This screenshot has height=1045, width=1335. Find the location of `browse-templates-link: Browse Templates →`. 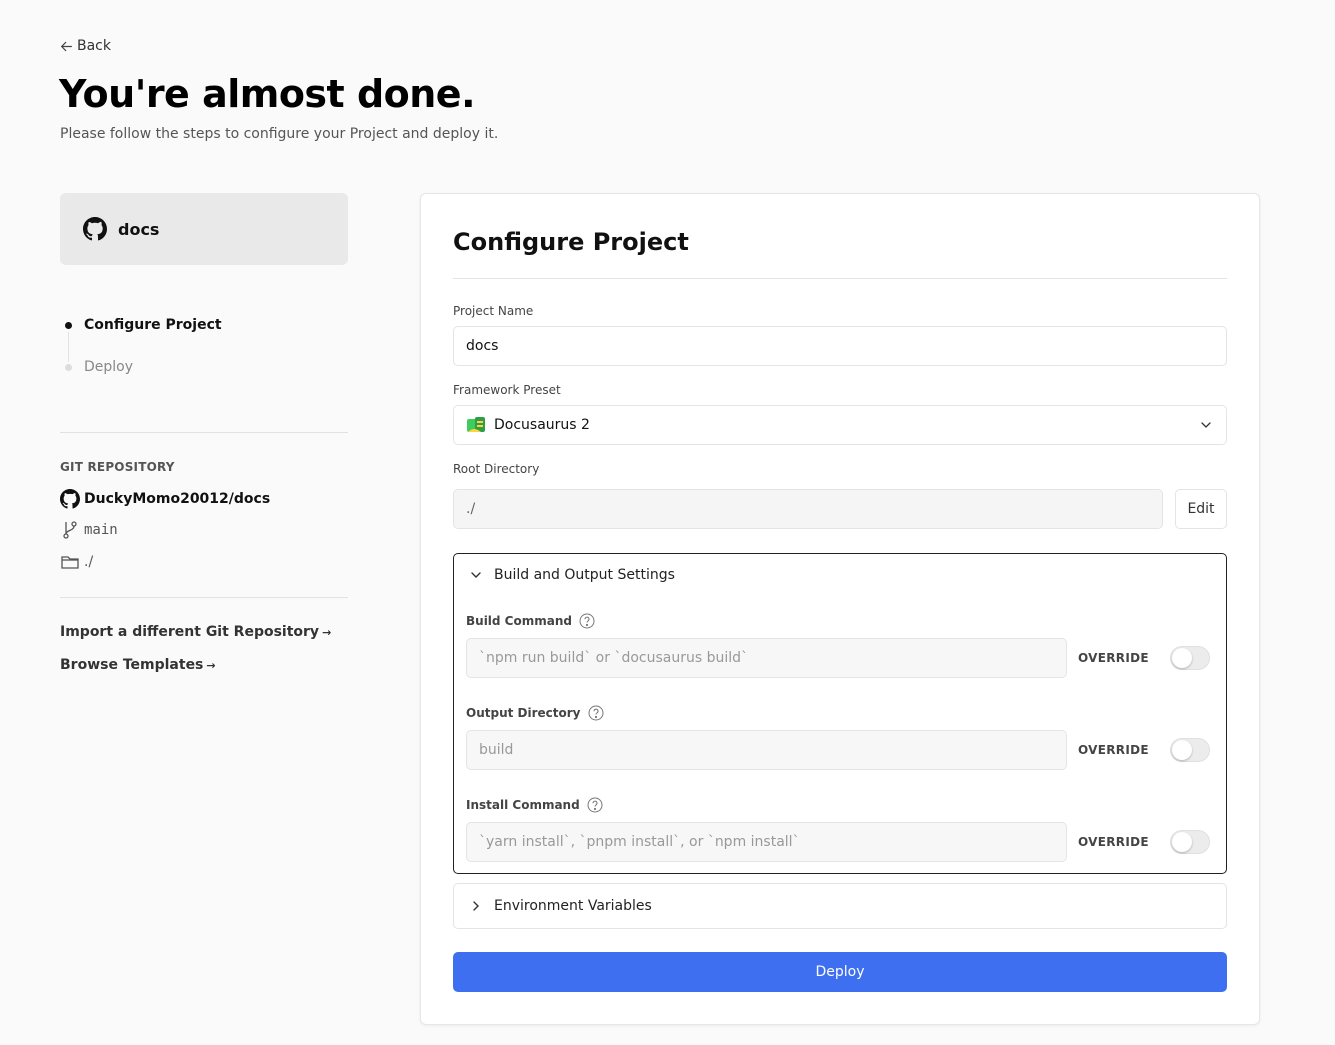

browse-templates-link: Browse Templates → is located at coordinates (138, 665).